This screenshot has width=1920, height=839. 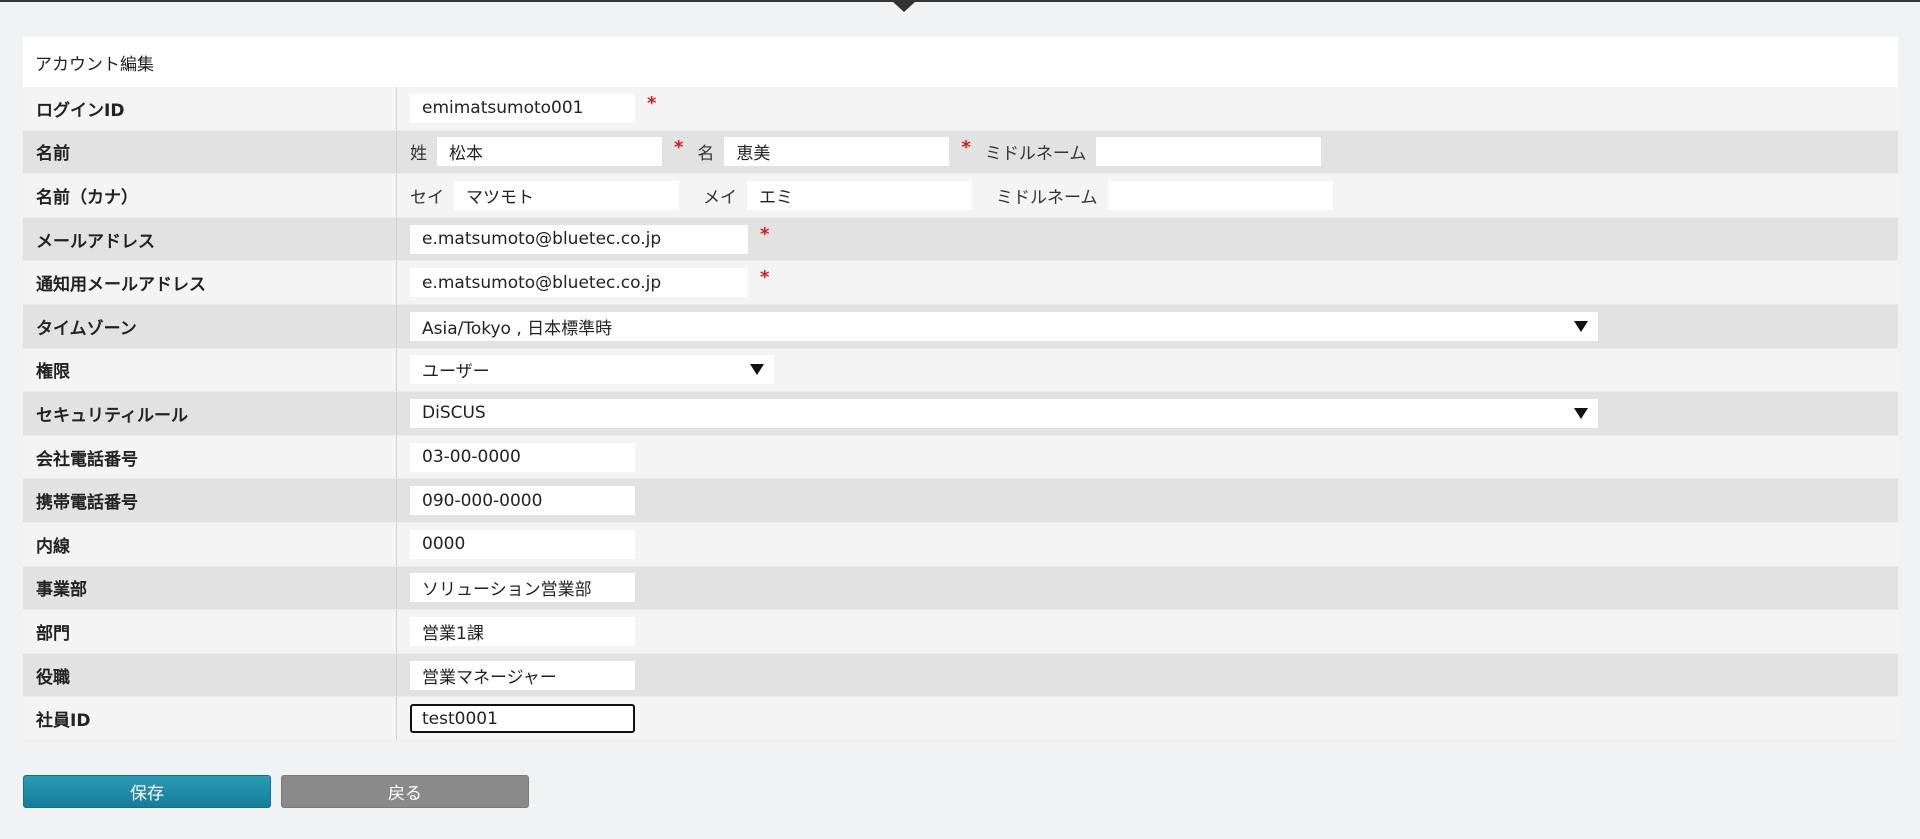 What do you see at coordinates (960, 1) in the screenshot?
I see `top-bar` at bounding box center [960, 1].